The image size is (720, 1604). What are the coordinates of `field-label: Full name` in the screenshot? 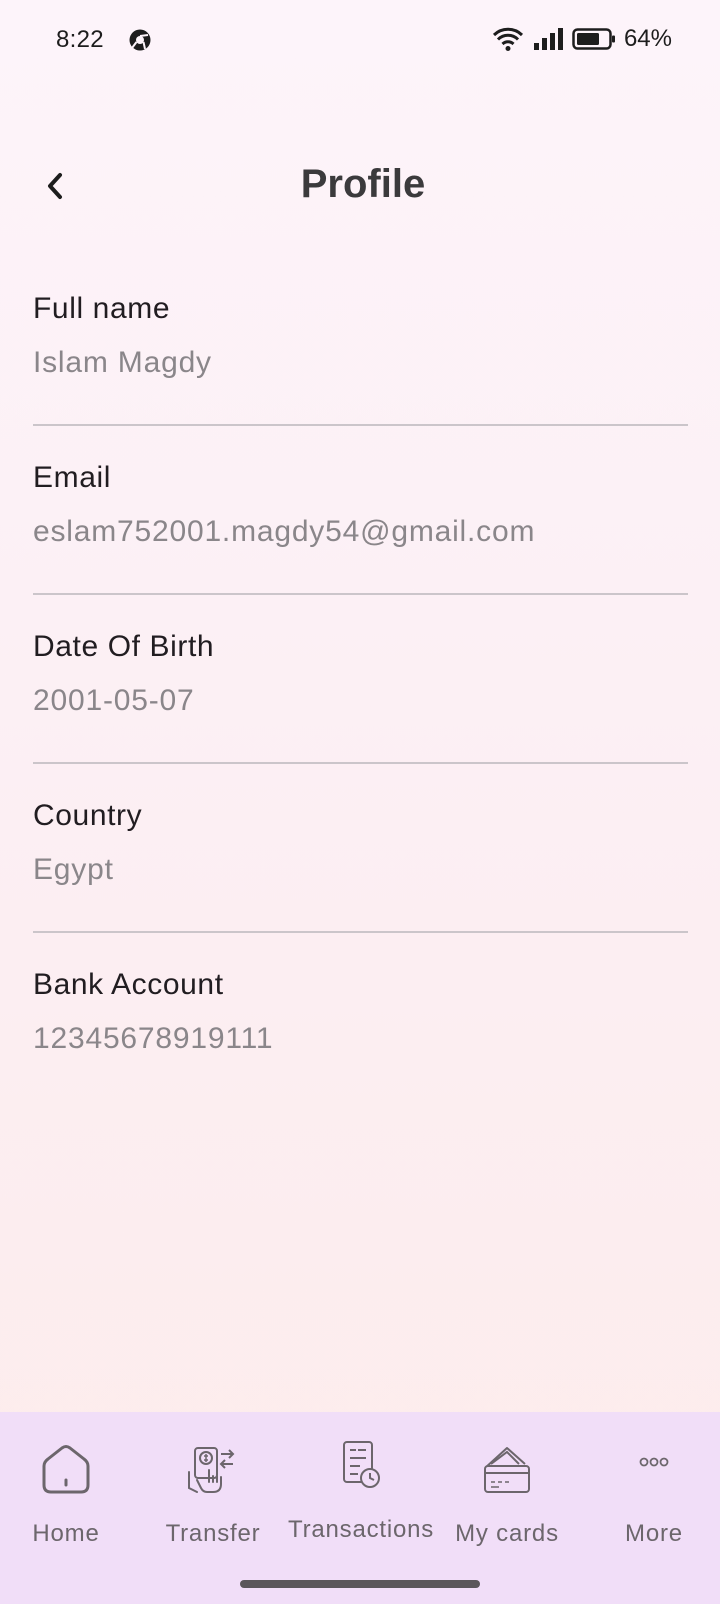 It's located at (102, 308).